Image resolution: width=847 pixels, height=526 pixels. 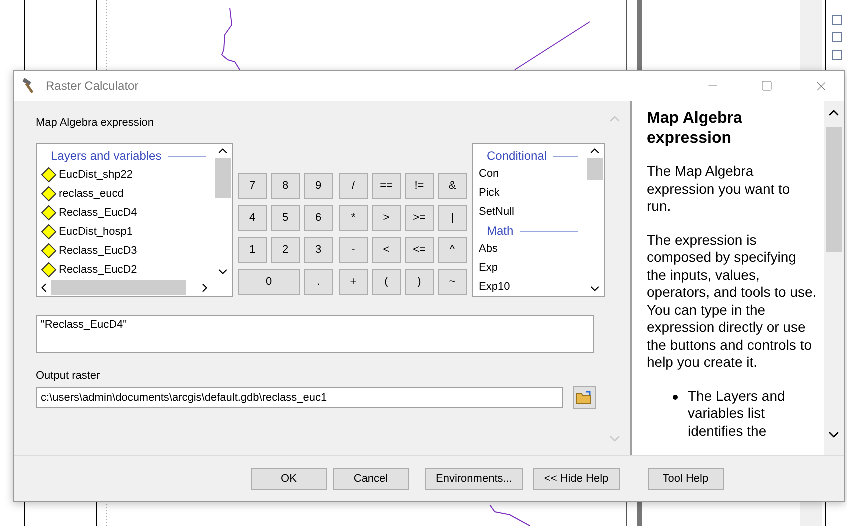 I want to click on function-item: Abs, so click(x=529, y=249).